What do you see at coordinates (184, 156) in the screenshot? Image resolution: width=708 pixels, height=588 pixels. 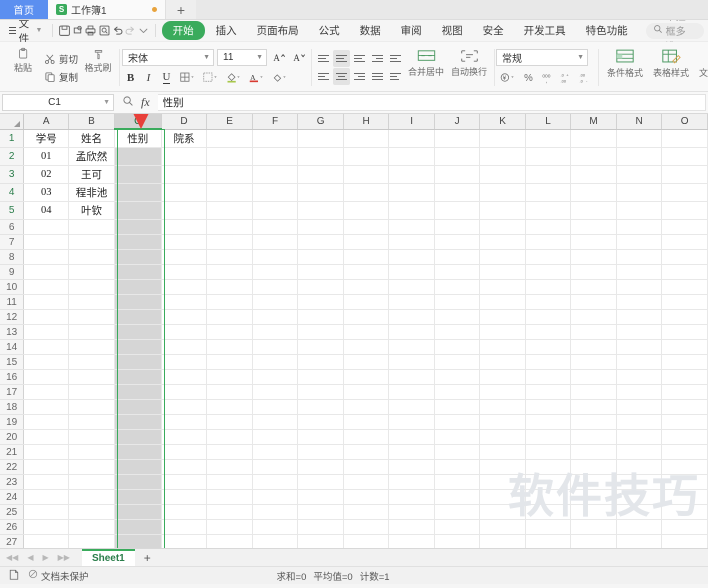 I see `cell-D2` at bounding box center [184, 156].